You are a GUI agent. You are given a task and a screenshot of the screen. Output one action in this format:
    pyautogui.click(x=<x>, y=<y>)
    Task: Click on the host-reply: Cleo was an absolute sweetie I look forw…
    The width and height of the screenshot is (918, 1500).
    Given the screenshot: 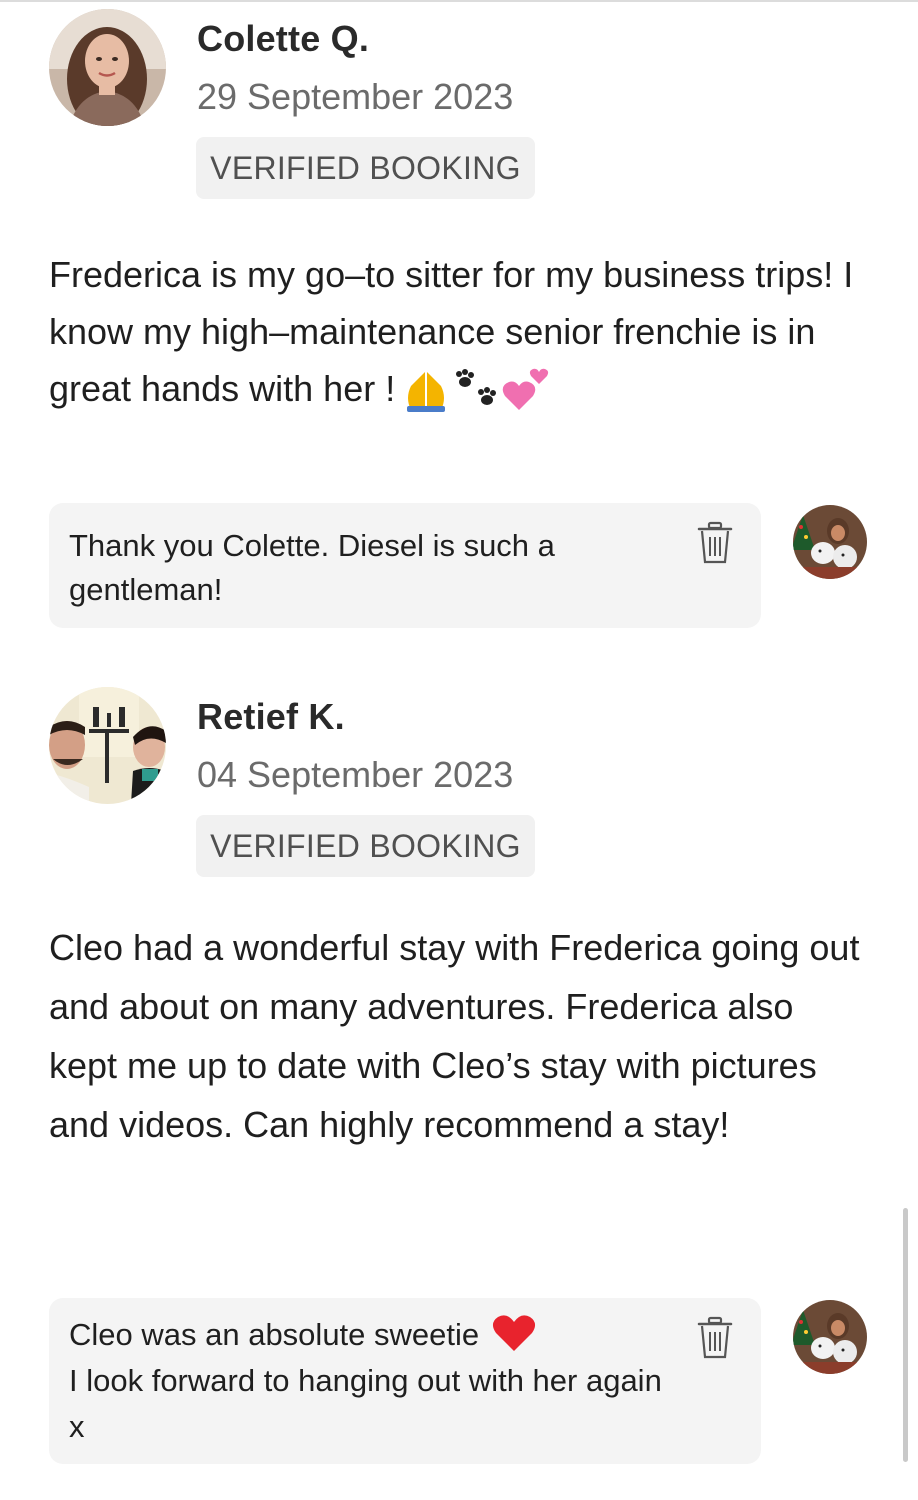 What is the action you would take?
    pyautogui.click(x=405, y=1381)
    